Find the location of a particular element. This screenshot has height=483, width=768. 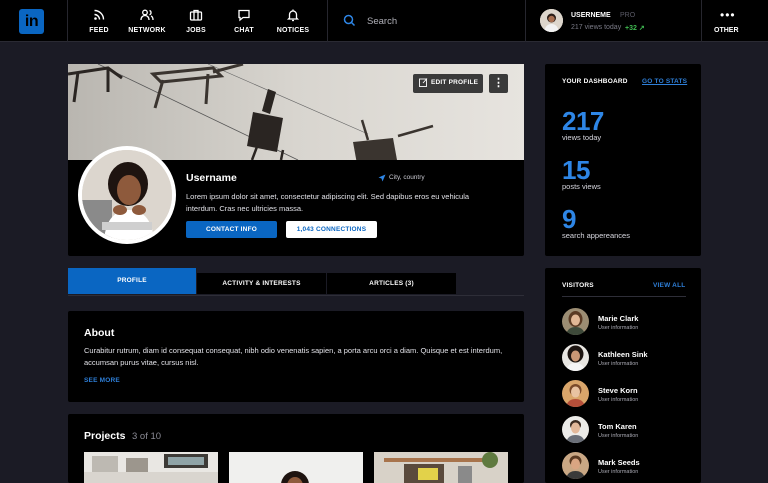

profile-avatar is located at coordinates (127, 195).